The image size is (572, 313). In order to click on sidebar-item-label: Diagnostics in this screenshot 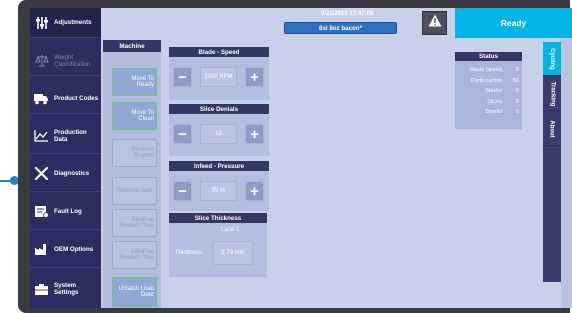, I will do `click(72, 173)`.